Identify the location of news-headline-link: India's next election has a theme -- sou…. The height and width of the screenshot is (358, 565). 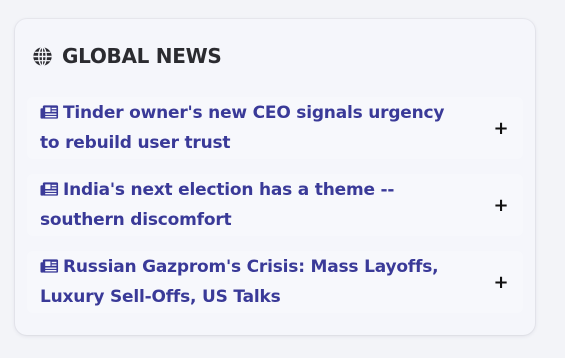
(243, 205).